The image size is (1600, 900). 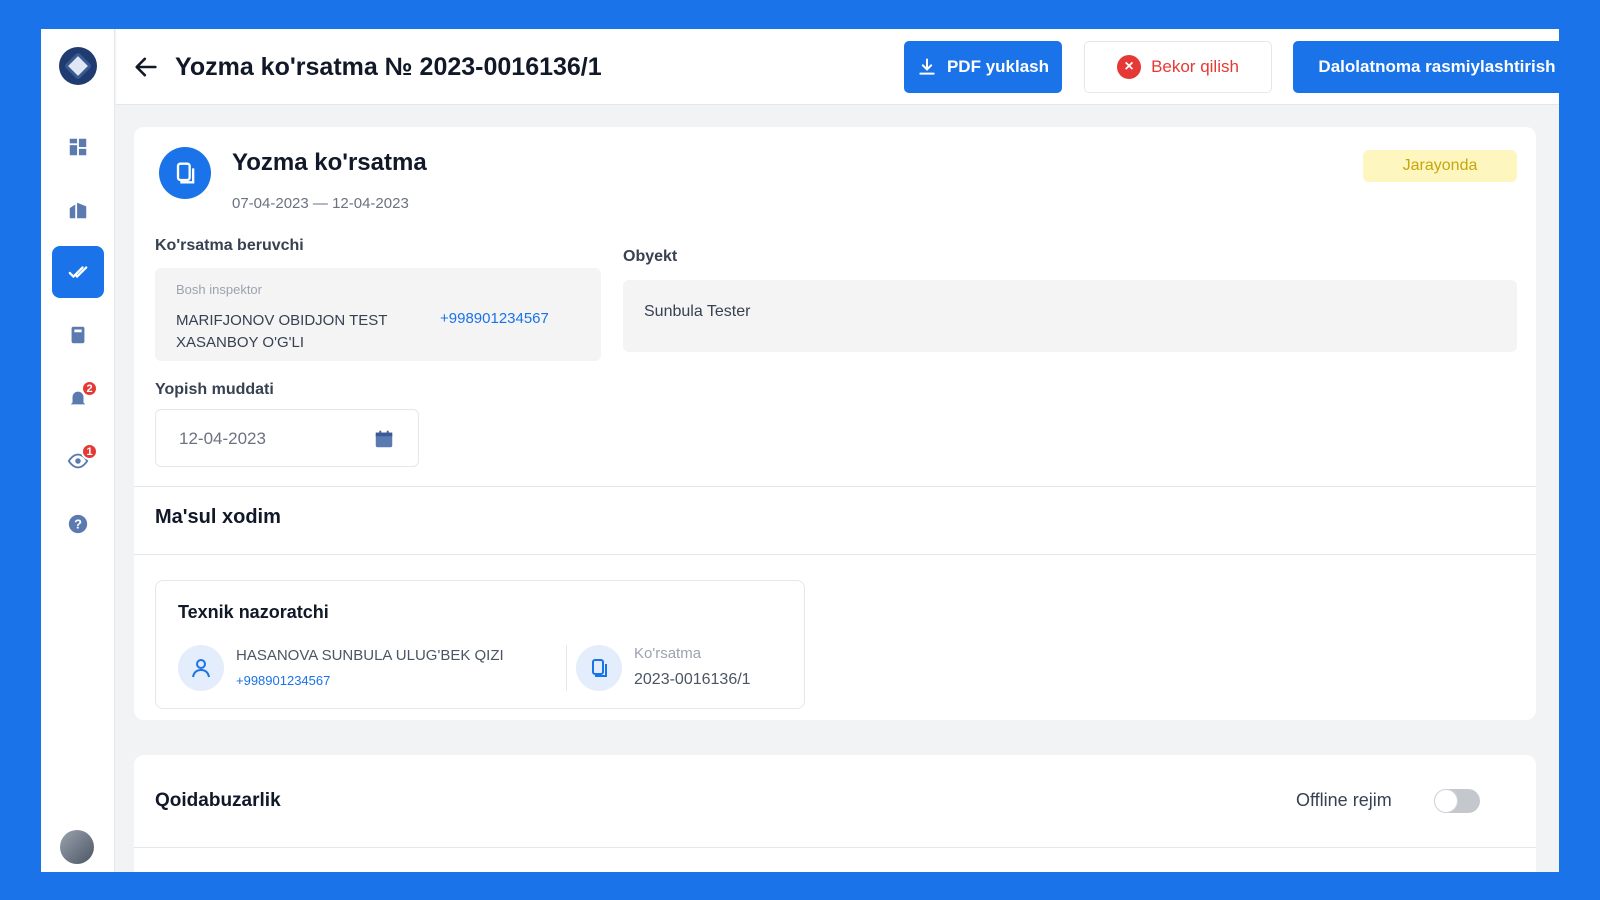 I want to click on sidebar-item-dashboard, so click(x=78, y=147).